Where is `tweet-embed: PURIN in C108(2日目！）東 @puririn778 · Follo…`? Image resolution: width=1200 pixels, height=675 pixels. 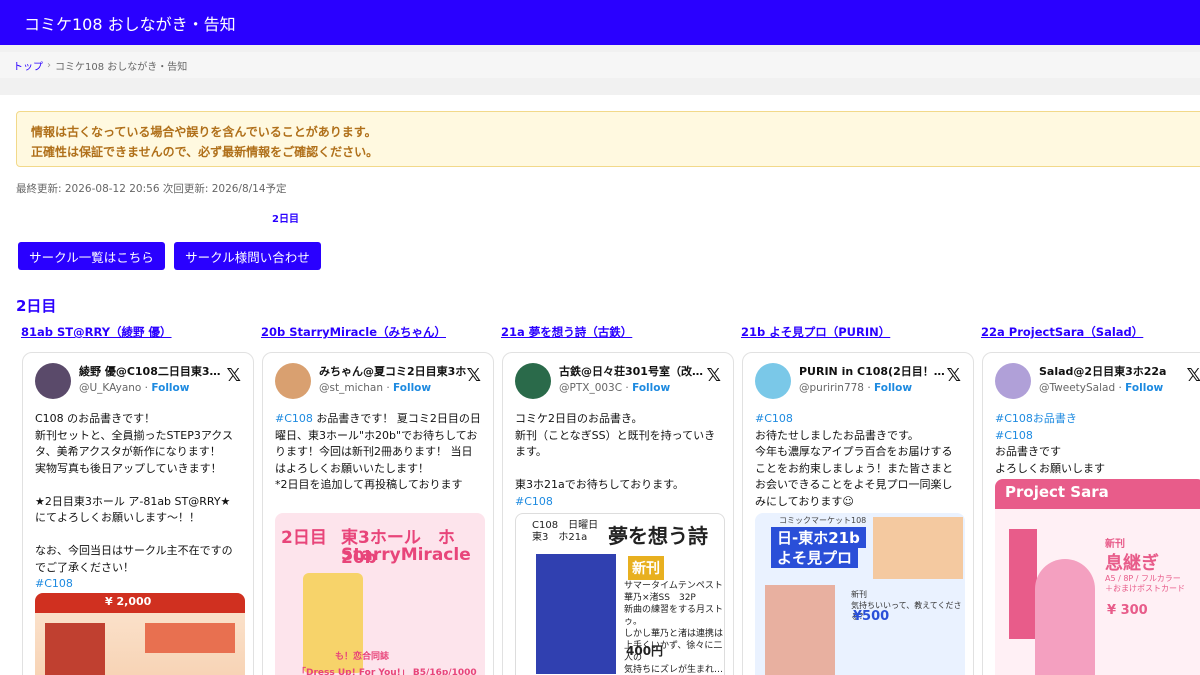
tweet-embed: PURIN in C108(2日目！）東 @puririn778 · Follo… is located at coordinates (858, 513).